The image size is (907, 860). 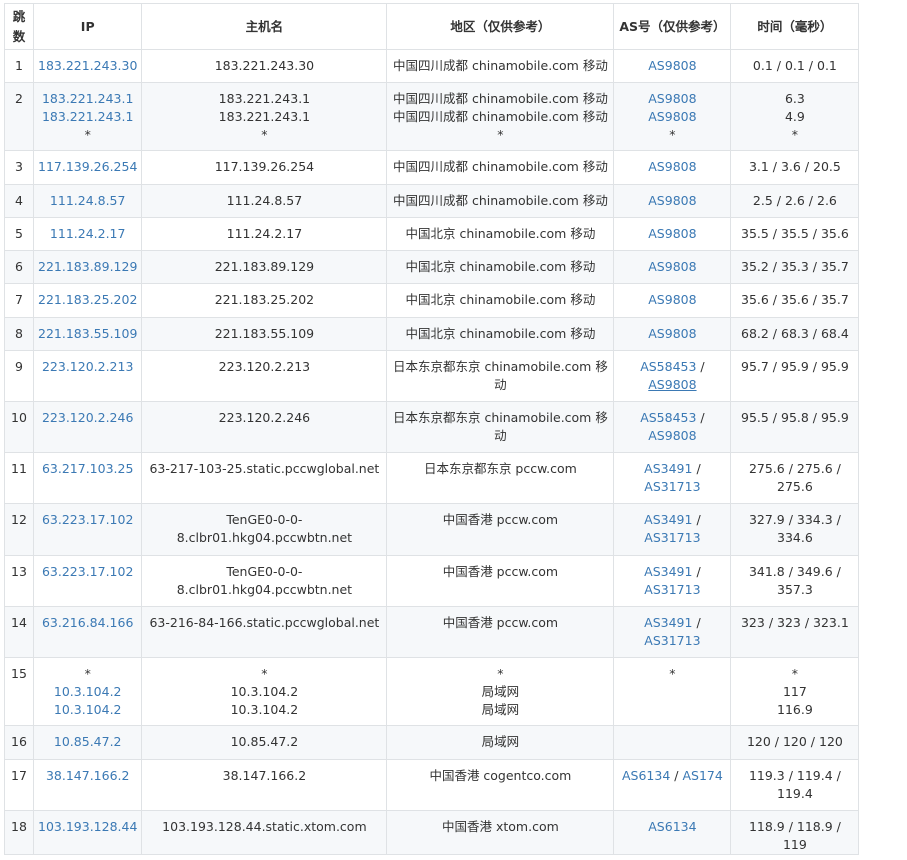 I want to click on hop-cell: 17, so click(x=19, y=785).